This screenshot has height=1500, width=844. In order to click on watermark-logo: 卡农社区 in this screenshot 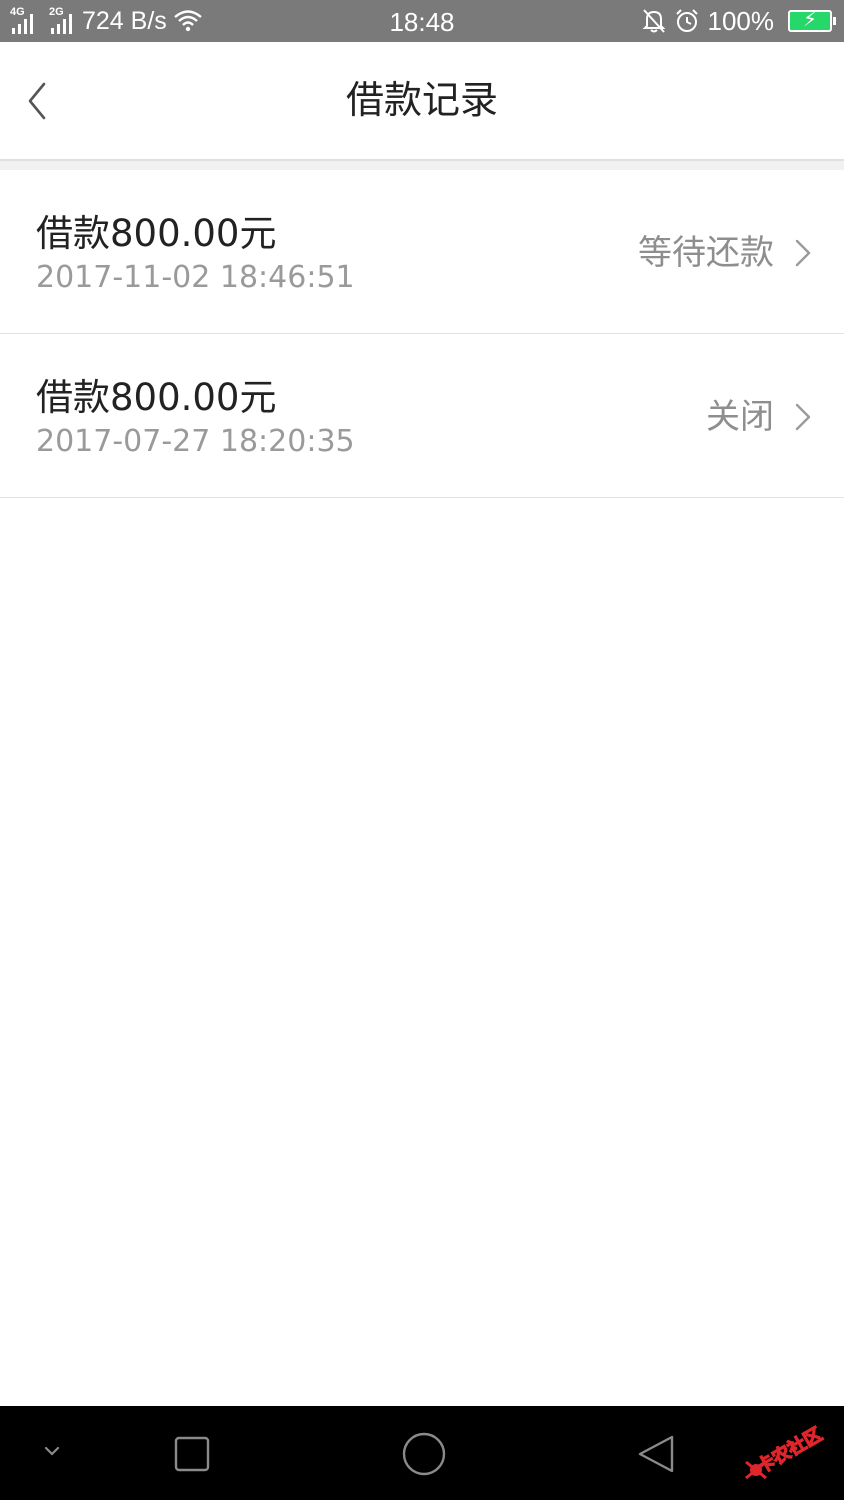, I will do `click(786, 1451)`.